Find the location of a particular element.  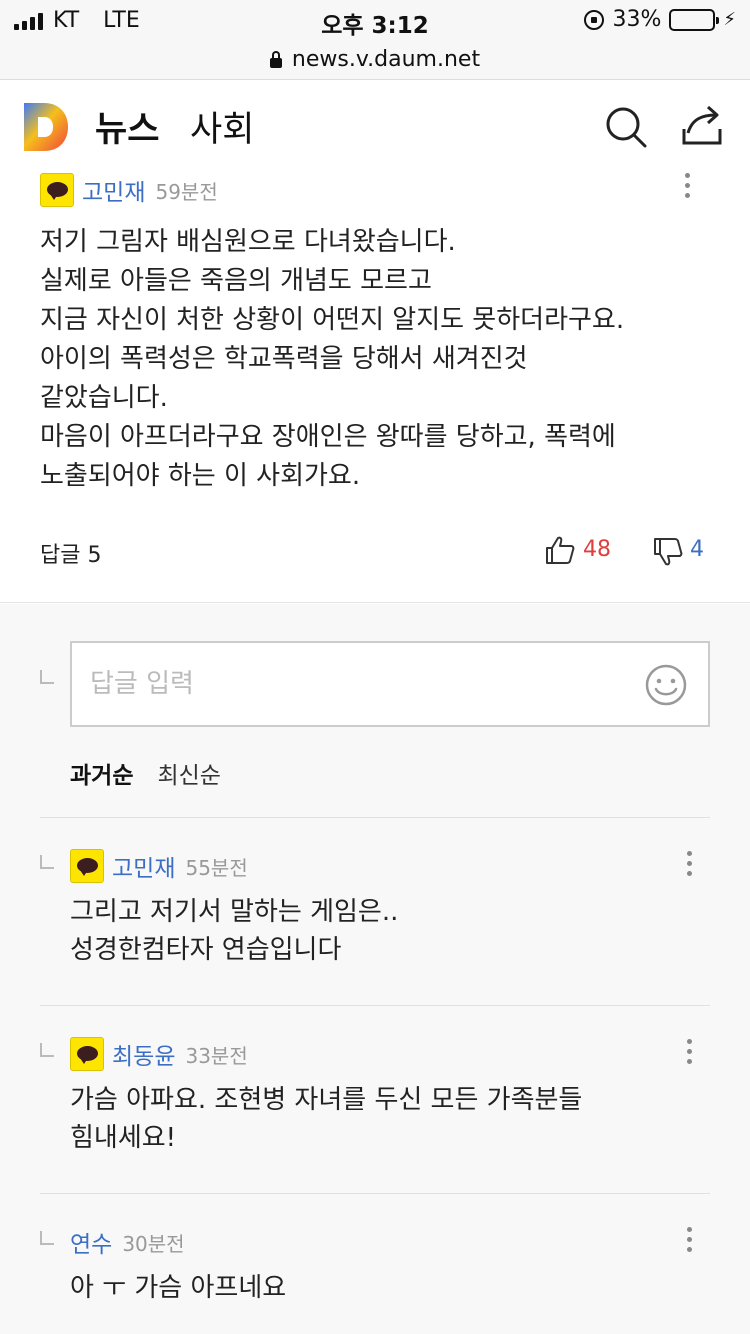

like-count: 48 is located at coordinates (597, 549).